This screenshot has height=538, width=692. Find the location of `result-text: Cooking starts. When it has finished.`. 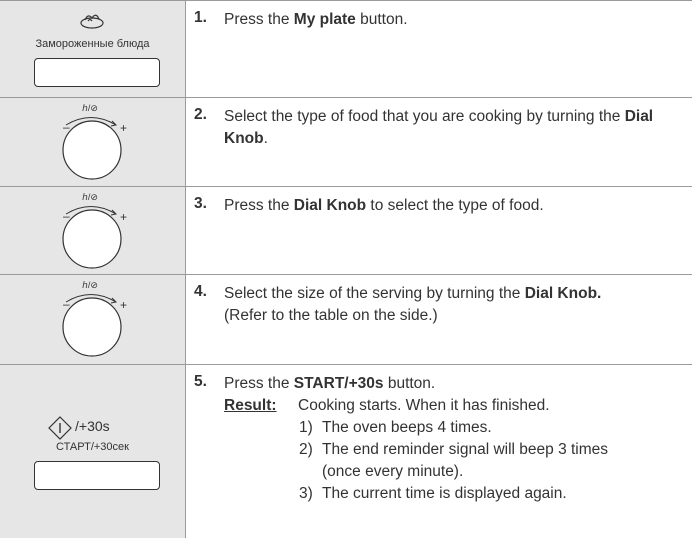

result-text: Cooking starts. When it has finished. is located at coordinates (424, 405).